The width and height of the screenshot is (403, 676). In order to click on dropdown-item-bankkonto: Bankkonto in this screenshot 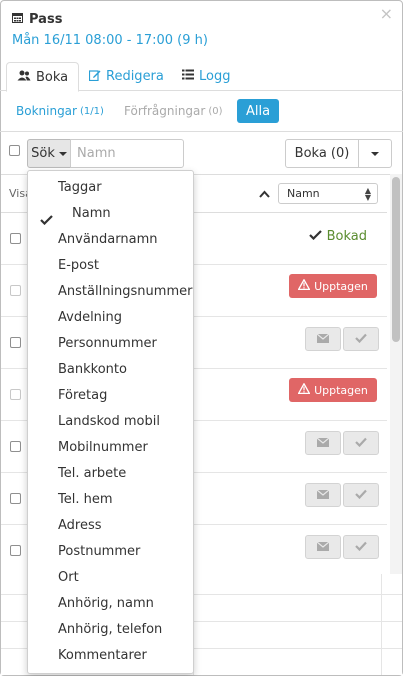, I will do `click(110, 370)`.